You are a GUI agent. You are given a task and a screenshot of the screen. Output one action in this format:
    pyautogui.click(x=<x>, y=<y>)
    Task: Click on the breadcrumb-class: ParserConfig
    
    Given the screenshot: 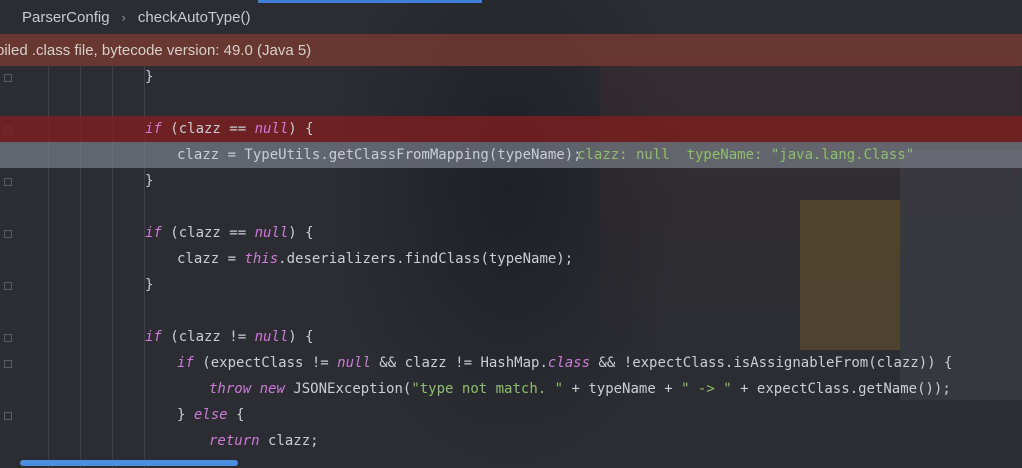 What is the action you would take?
    pyautogui.click(x=66, y=17)
    